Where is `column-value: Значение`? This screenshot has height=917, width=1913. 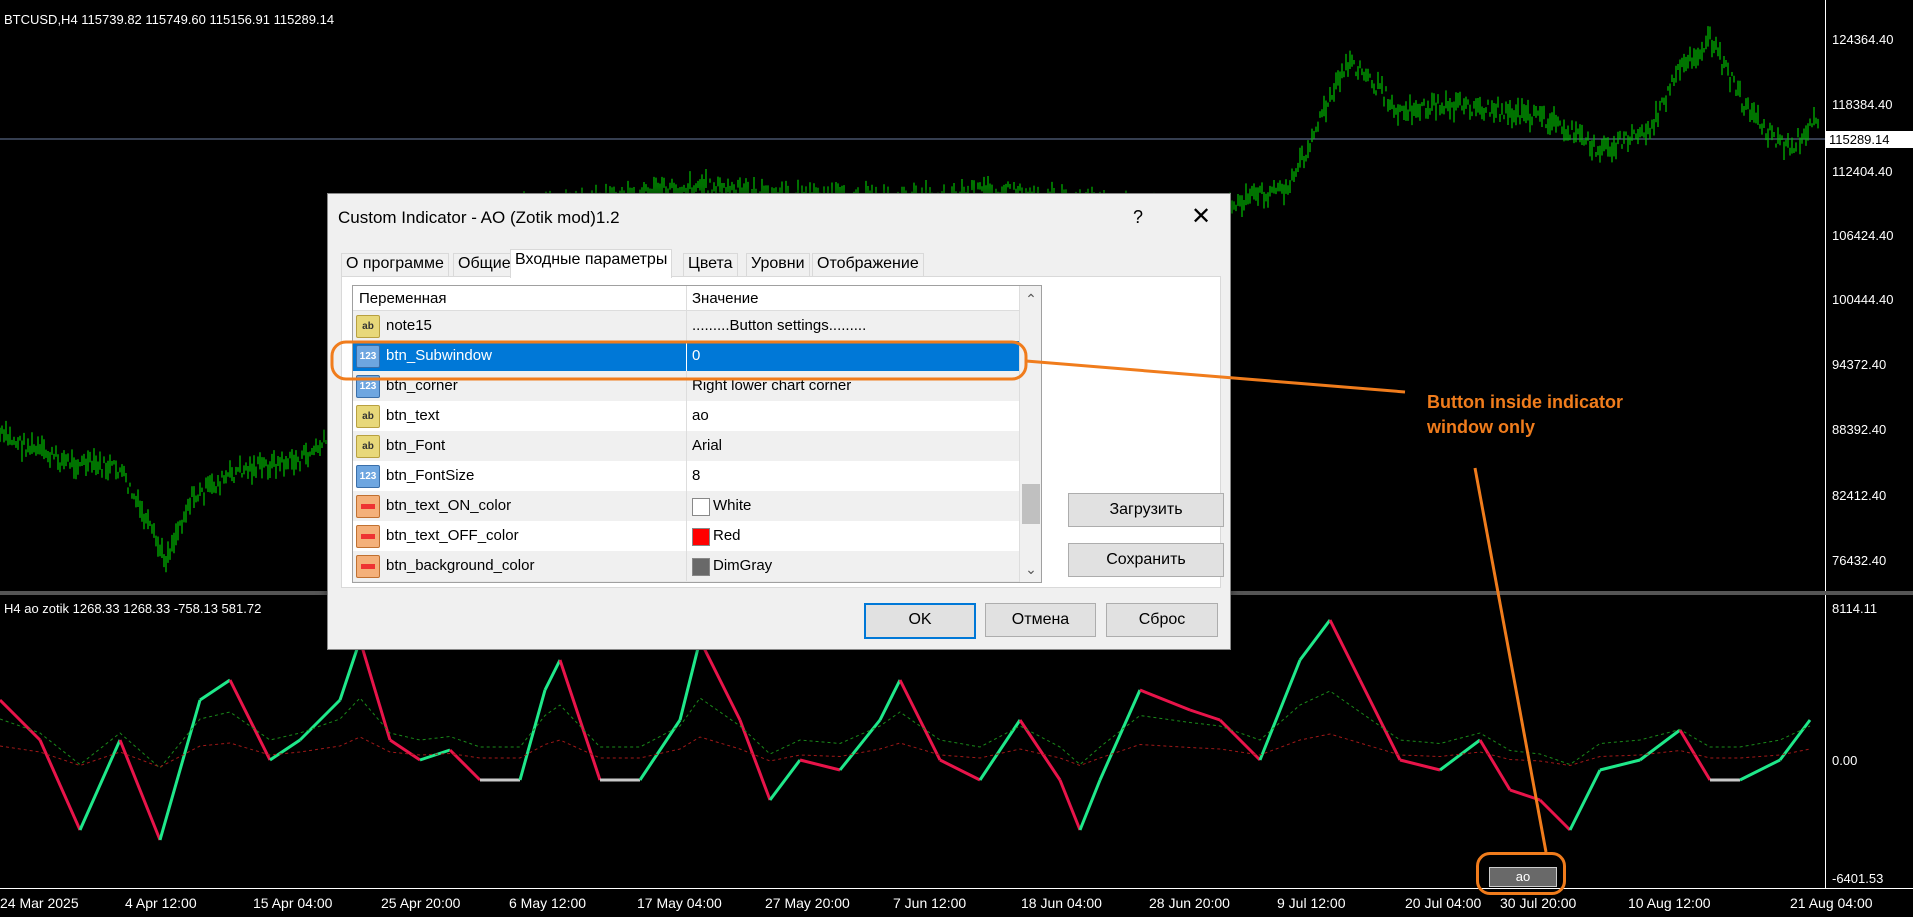 column-value: Значение is located at coordinates (725, 298).